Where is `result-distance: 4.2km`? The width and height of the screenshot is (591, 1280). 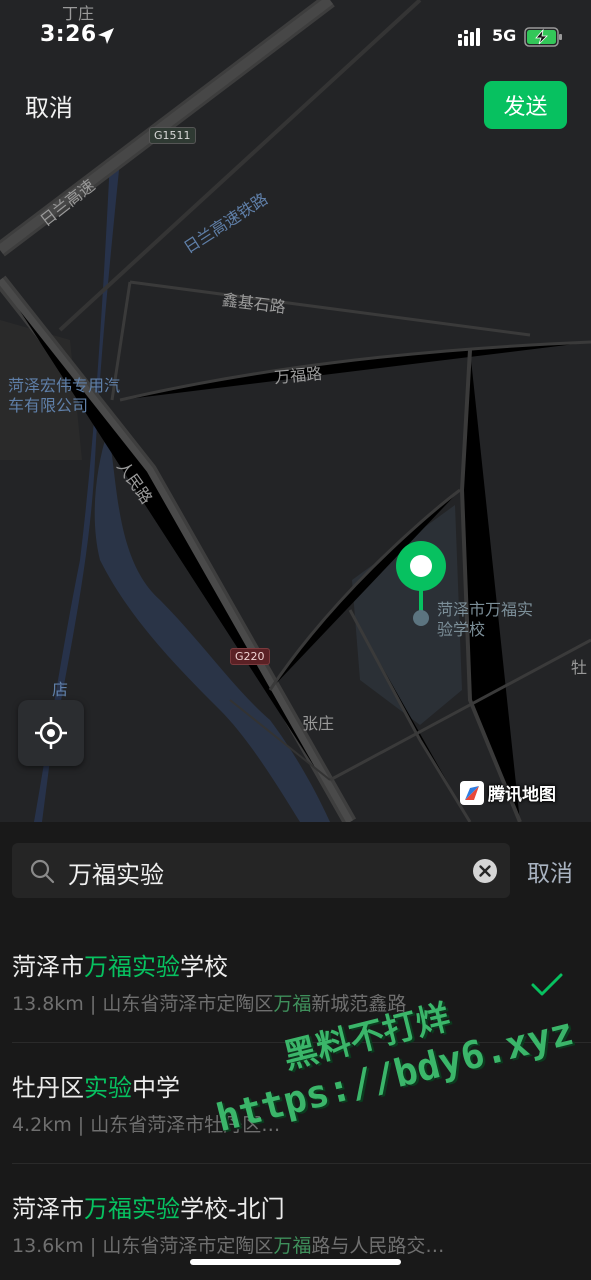
result-distance: 4.2km is located at coordinates (42, 1125).